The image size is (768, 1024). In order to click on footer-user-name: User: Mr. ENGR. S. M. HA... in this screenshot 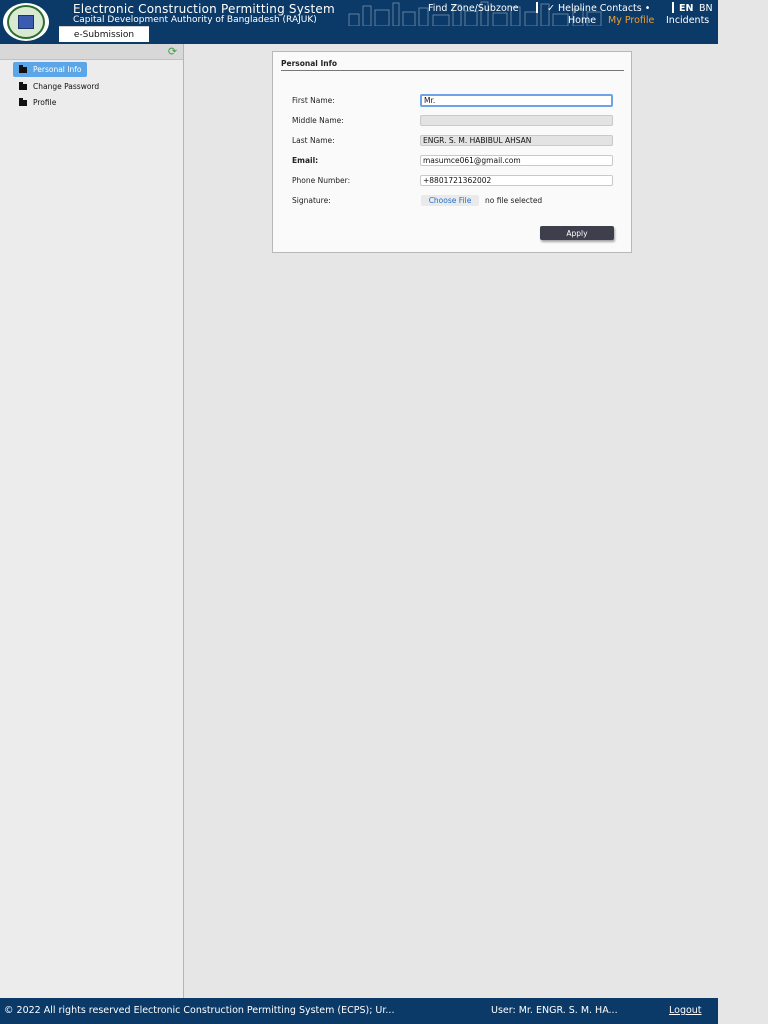, I will do `click(554, 1010)`.